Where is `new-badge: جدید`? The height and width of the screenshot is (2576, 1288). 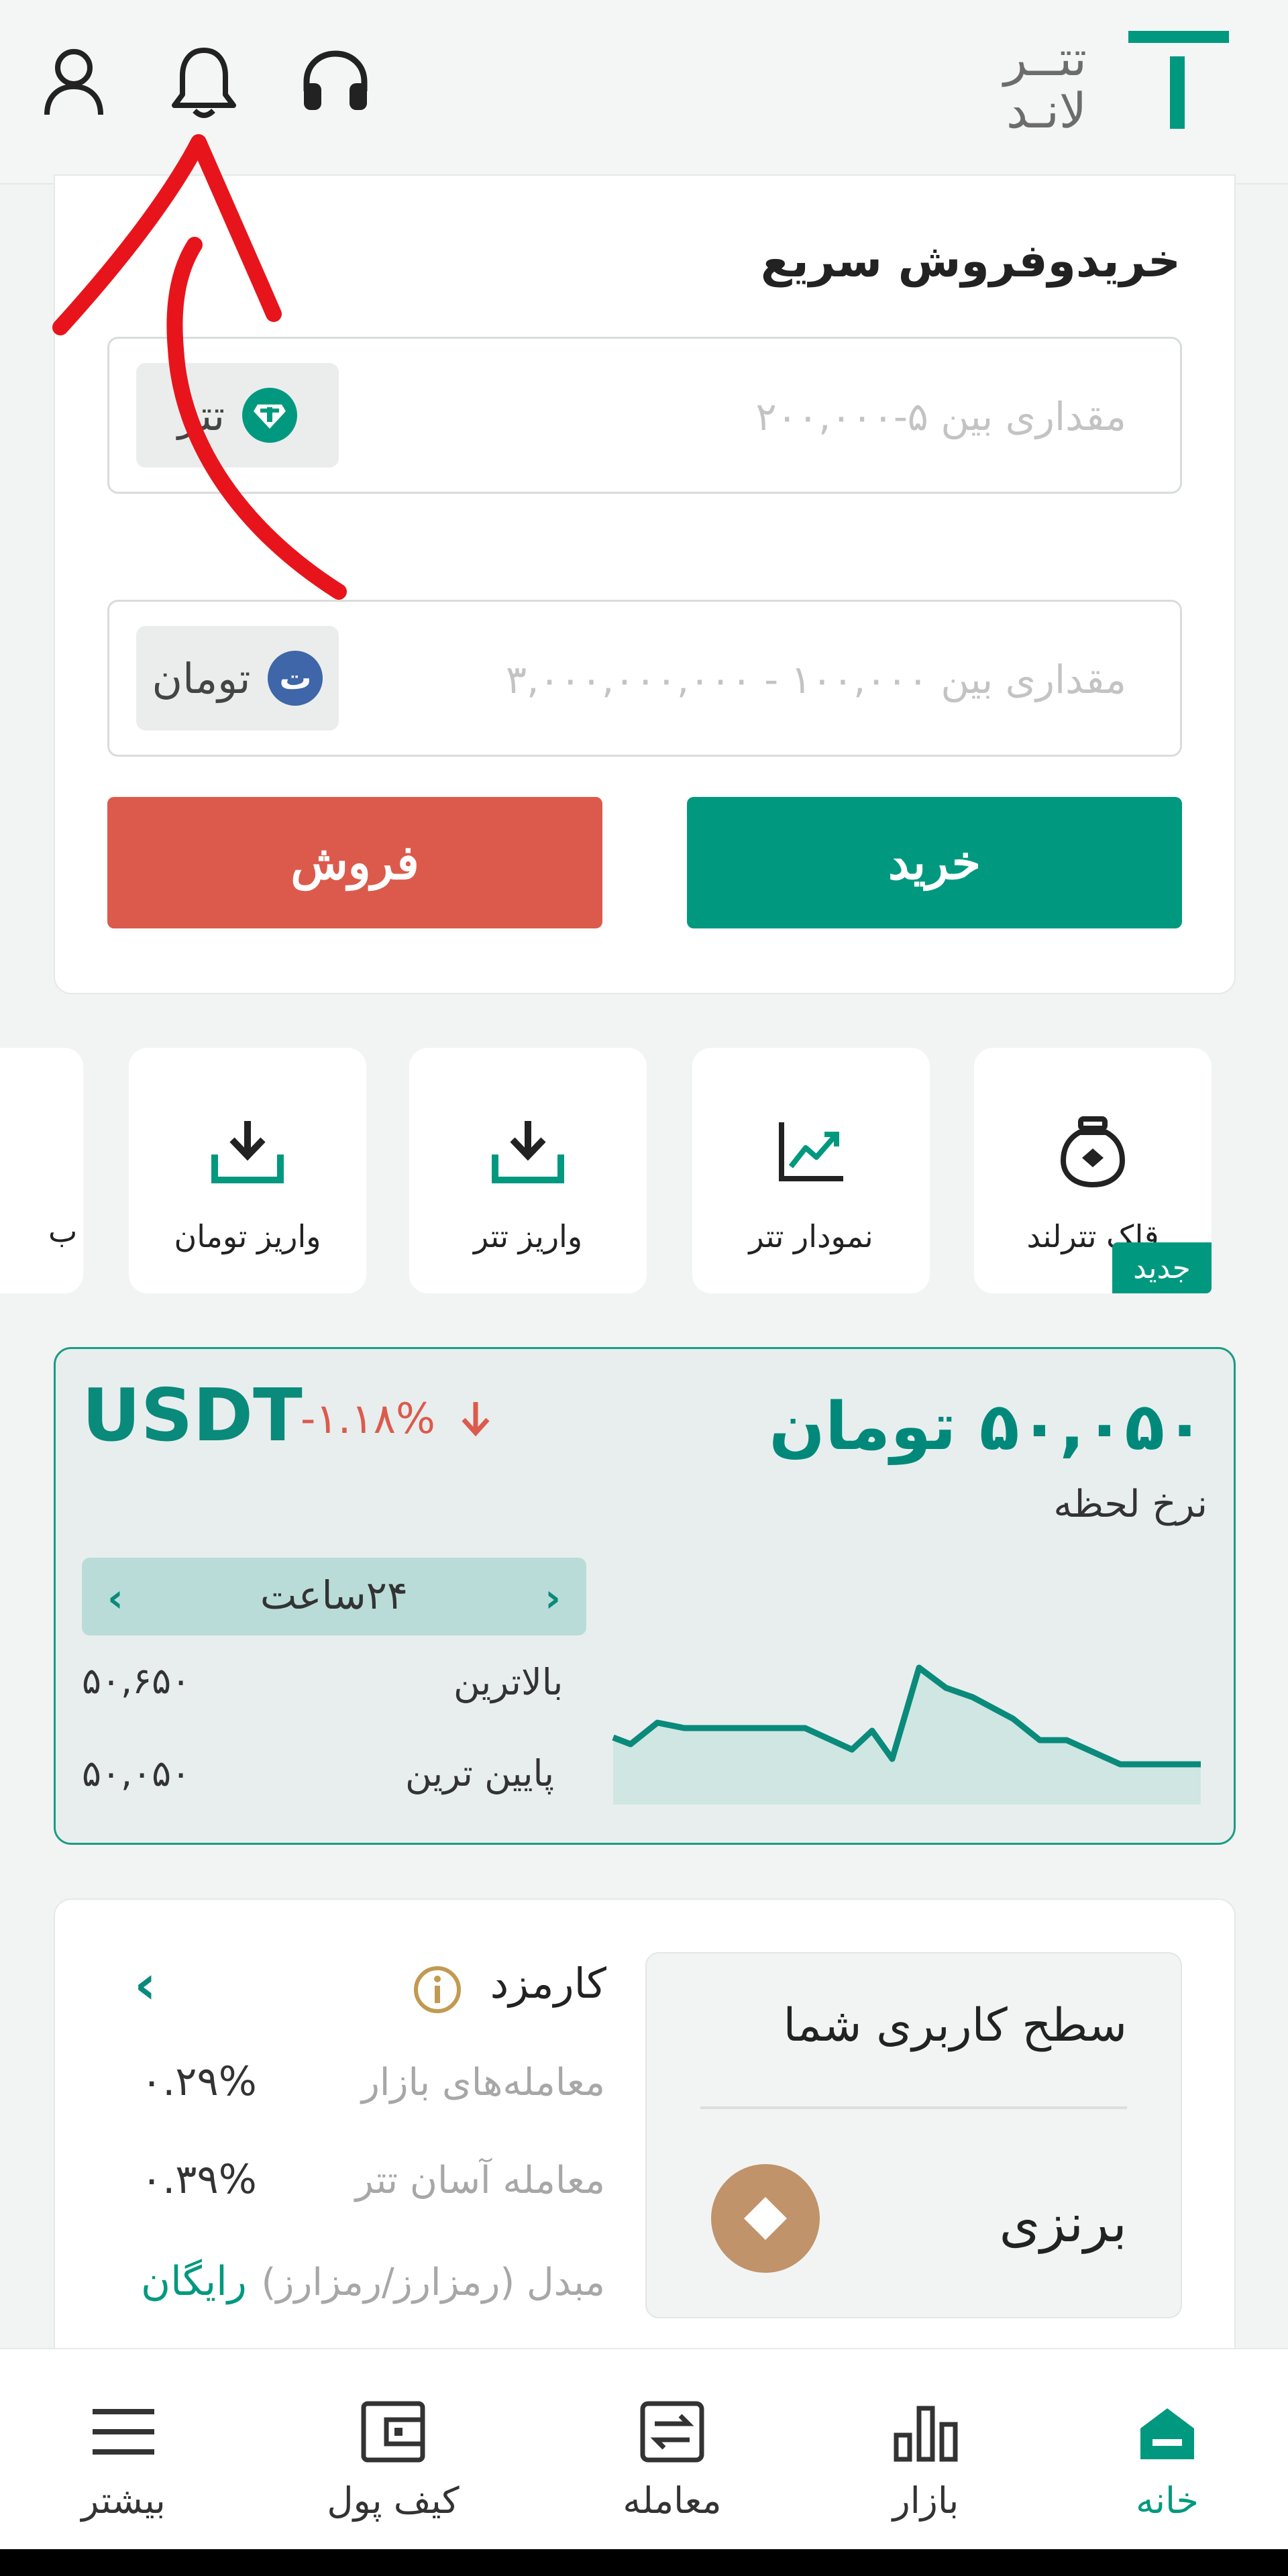 new-badge: جدید is located at coordinates (1162, 1267).